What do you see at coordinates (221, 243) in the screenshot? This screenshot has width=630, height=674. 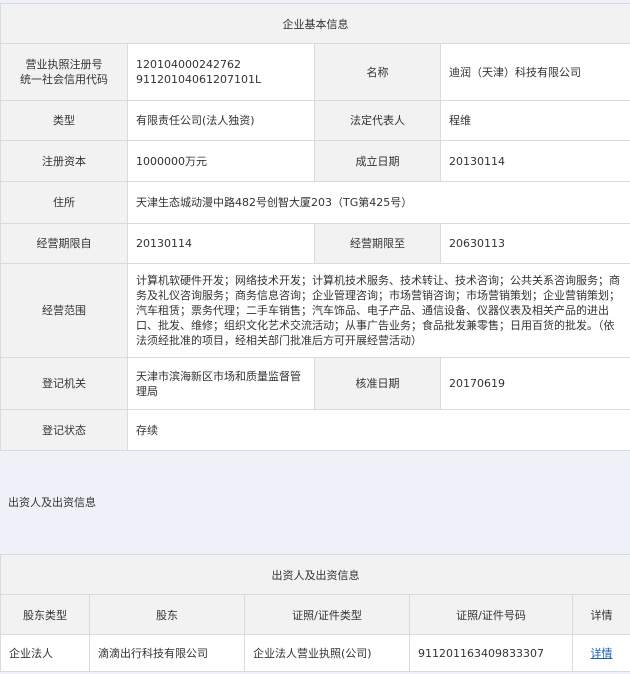 I see `term-from-value: 20130114` at bounding box center [221, 243].